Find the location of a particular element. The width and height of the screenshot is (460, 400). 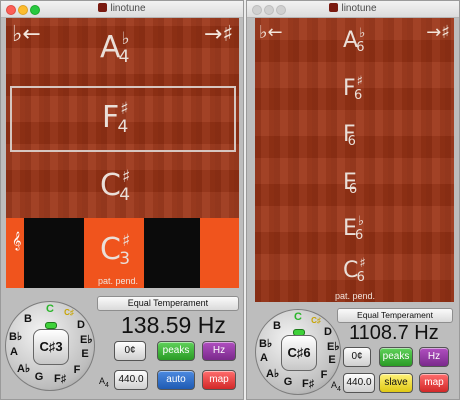

note-row: E6 is located at coordinates (350, 183).